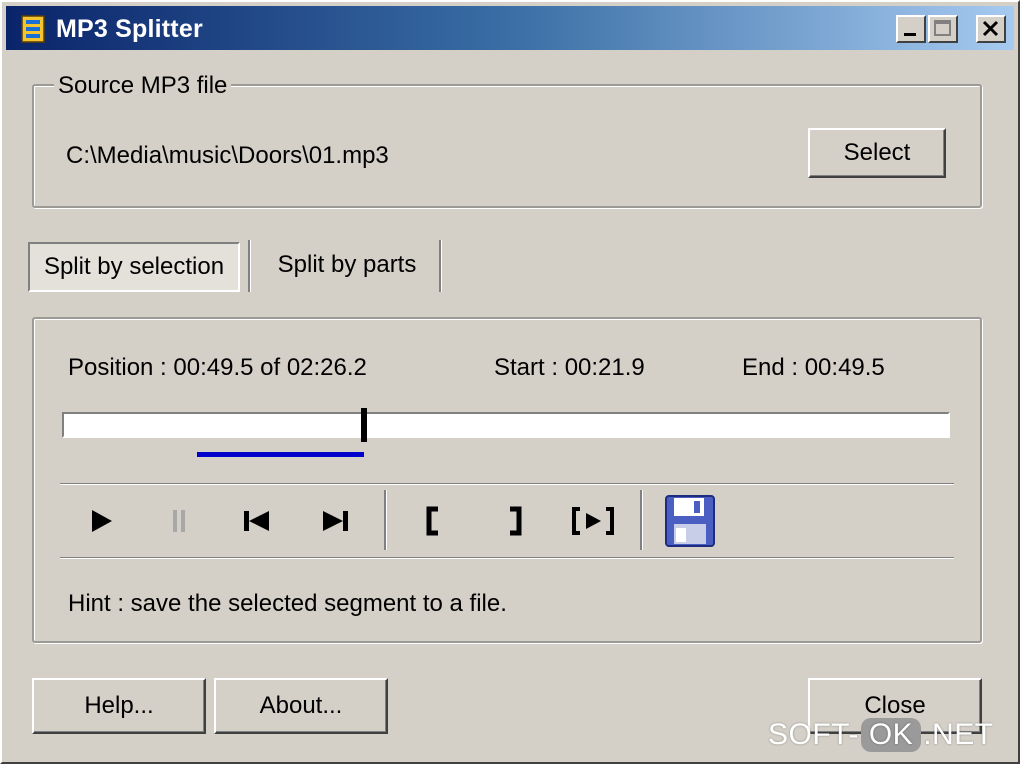 Image resolution: width=1020 pixels, height=764 pixels. I want to click on pause-button, so click(179, 521).